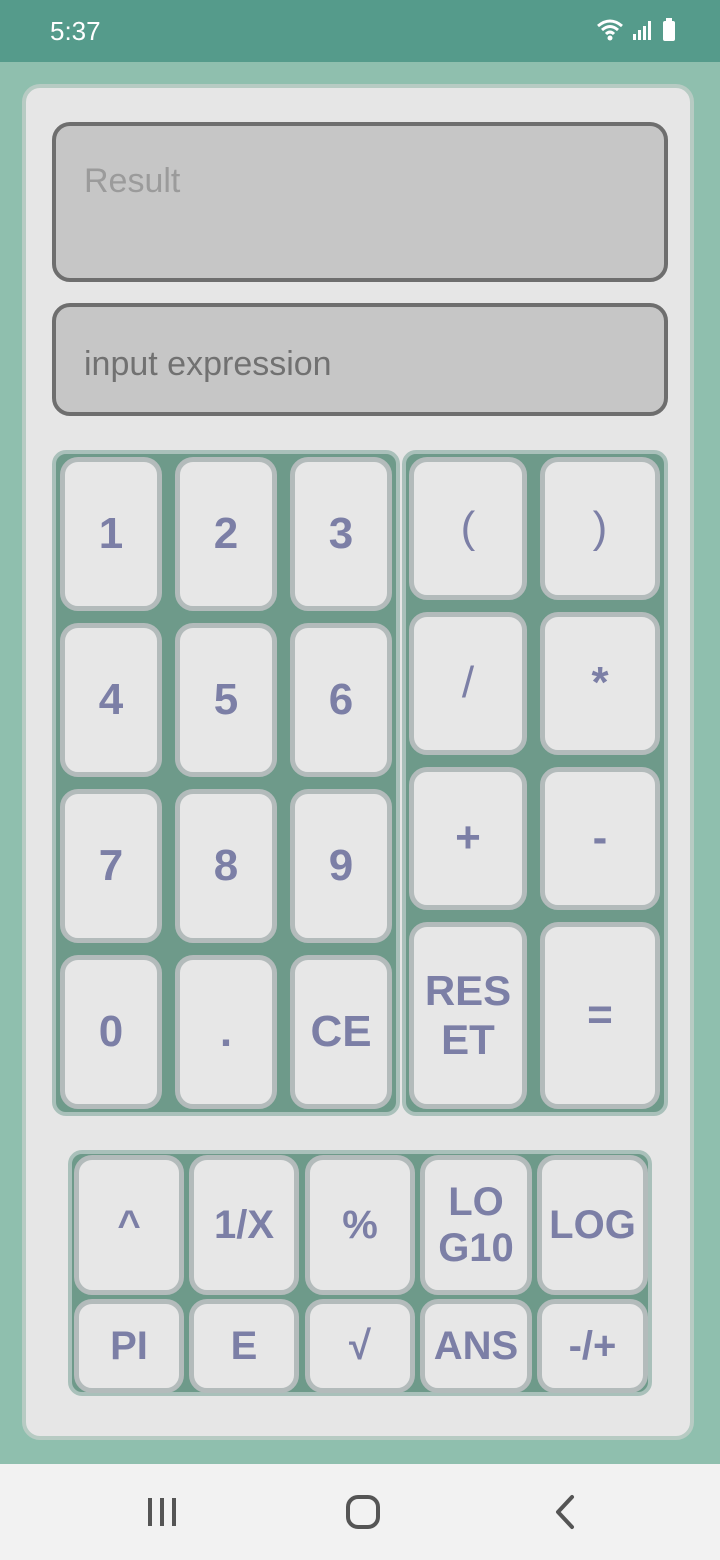 Image resolution: width=720 pixels, height=1560 pixels. Describe the element at coordinates (129, 1346) in the screenshot. I see `key-pi: PI` at that location.